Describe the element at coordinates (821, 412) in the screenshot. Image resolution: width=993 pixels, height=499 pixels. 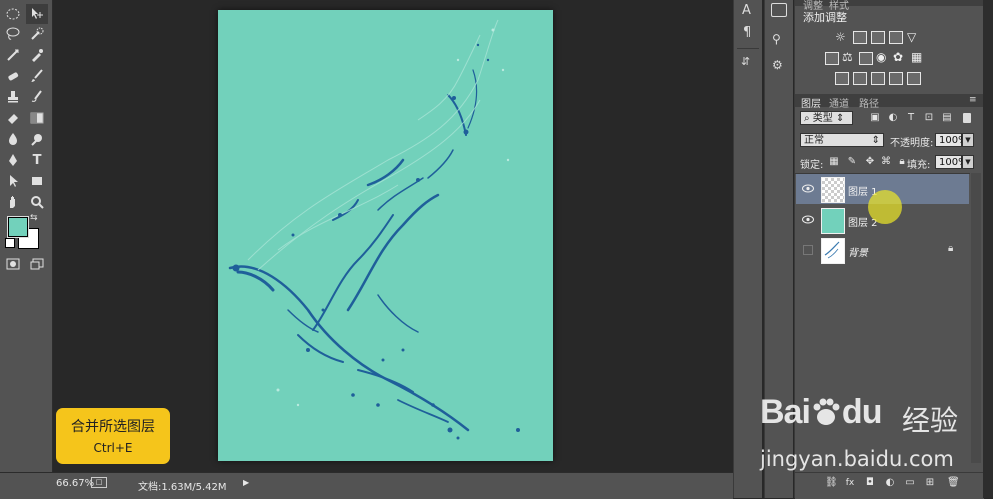
I see `baidu-logo: Bai du` at that location.